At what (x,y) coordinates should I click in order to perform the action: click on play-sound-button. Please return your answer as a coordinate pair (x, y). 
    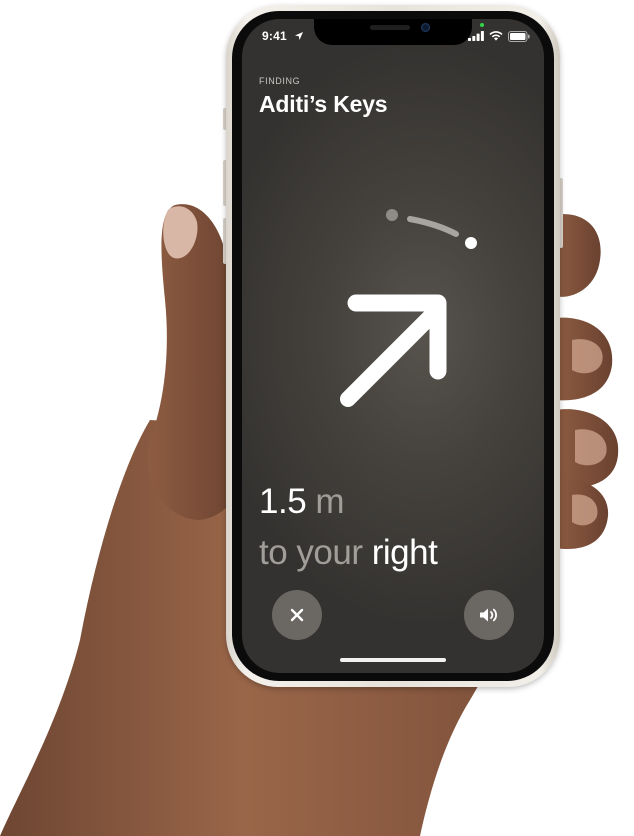
    Looking at the image, I should click on (489, 615).